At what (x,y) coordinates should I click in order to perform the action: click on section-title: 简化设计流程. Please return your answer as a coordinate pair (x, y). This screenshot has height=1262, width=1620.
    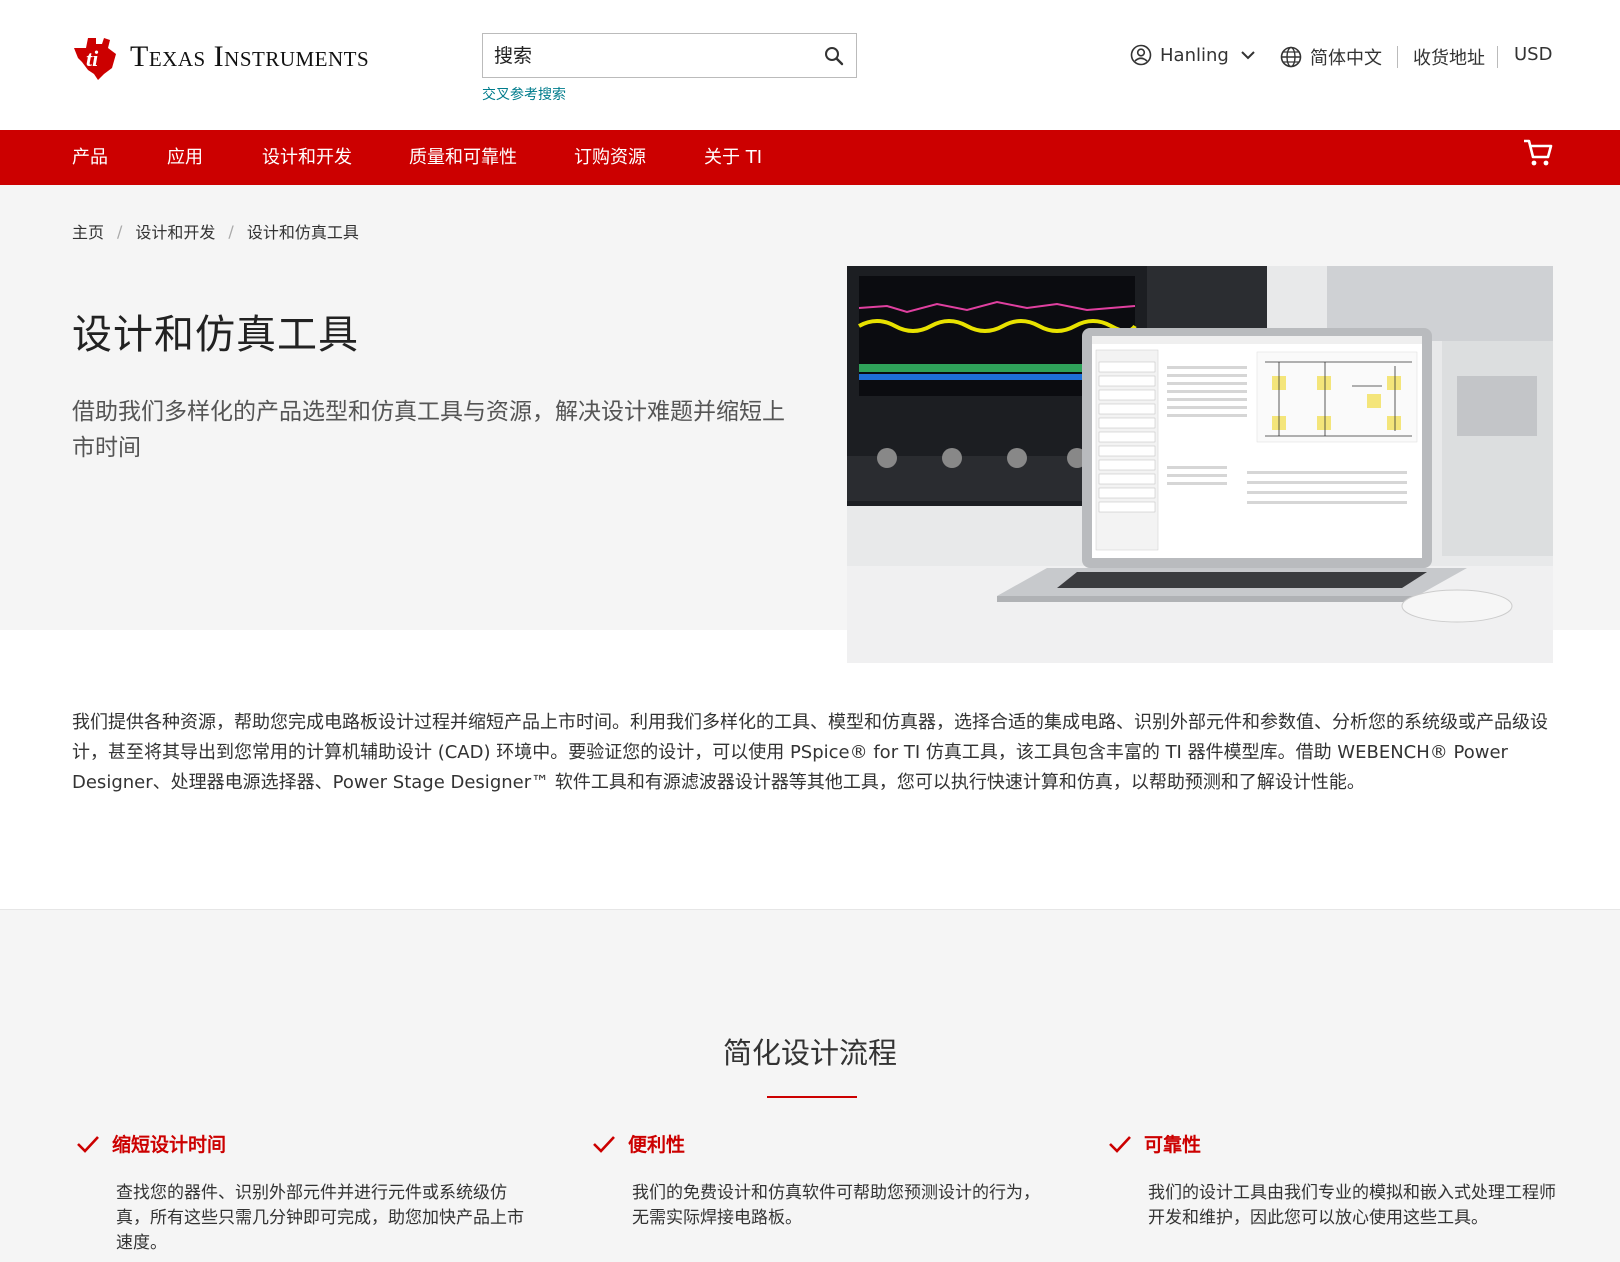
    Looking at the image, I should click on (809, 1053).